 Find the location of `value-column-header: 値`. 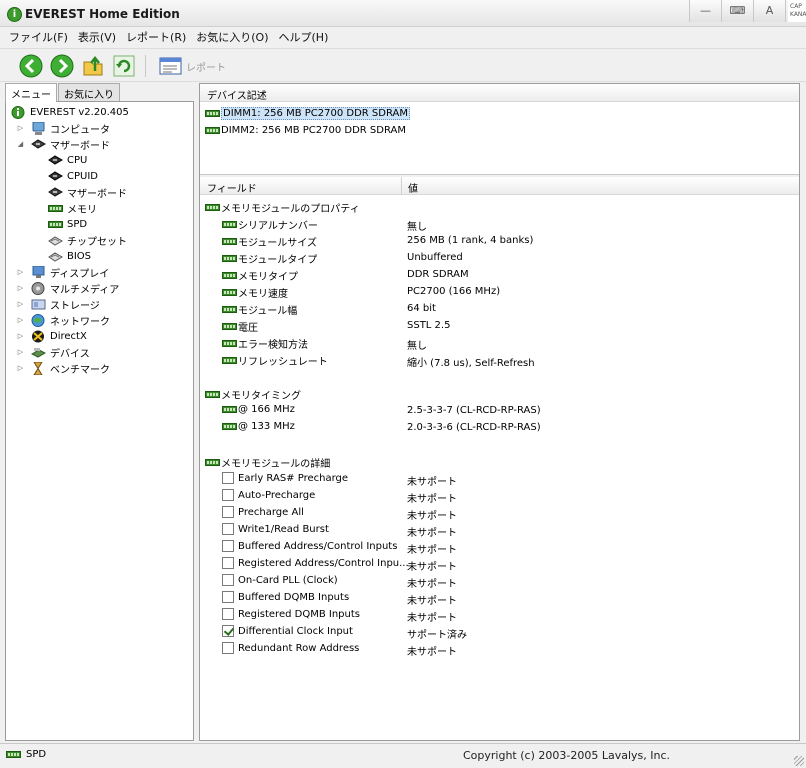

value-column-header: 値 is located at coordinates (413, 187).